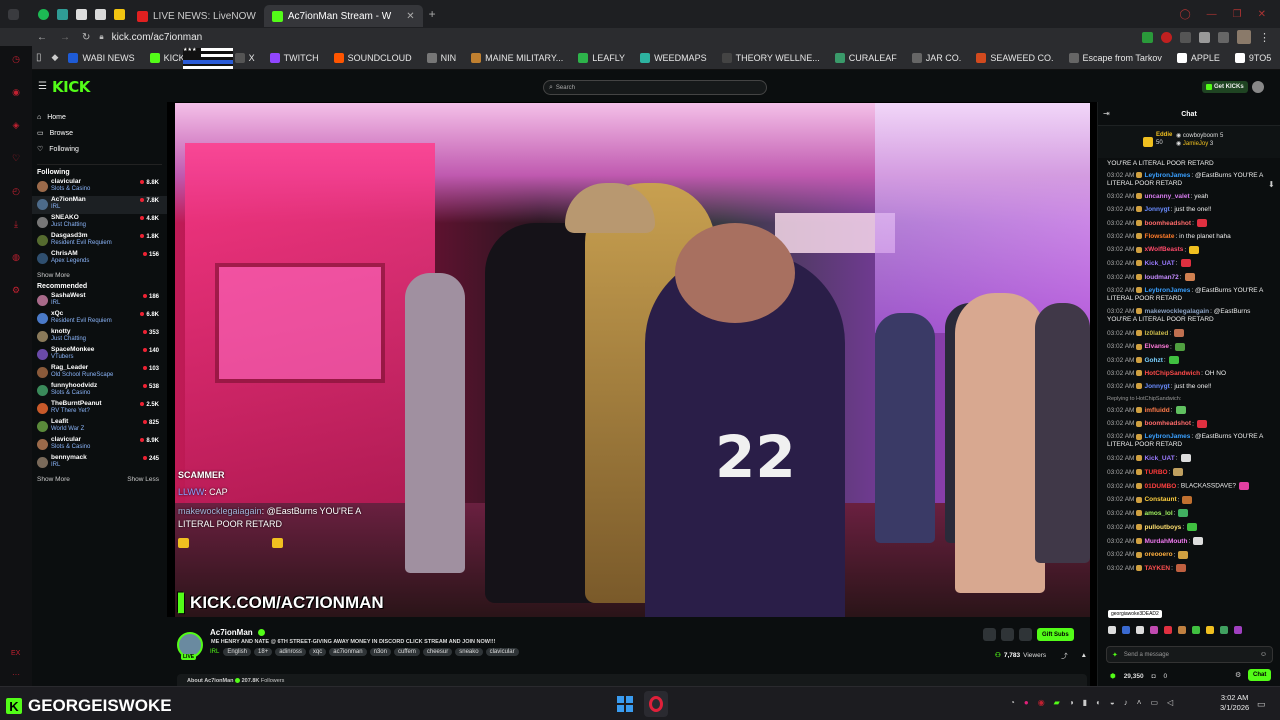 The image size is (1280, 720). What do you see at coordinates (372, 57) in the screenshot?
I see `bookmark-item: SOUNDCLOUD` at bounding box center [372, 57].